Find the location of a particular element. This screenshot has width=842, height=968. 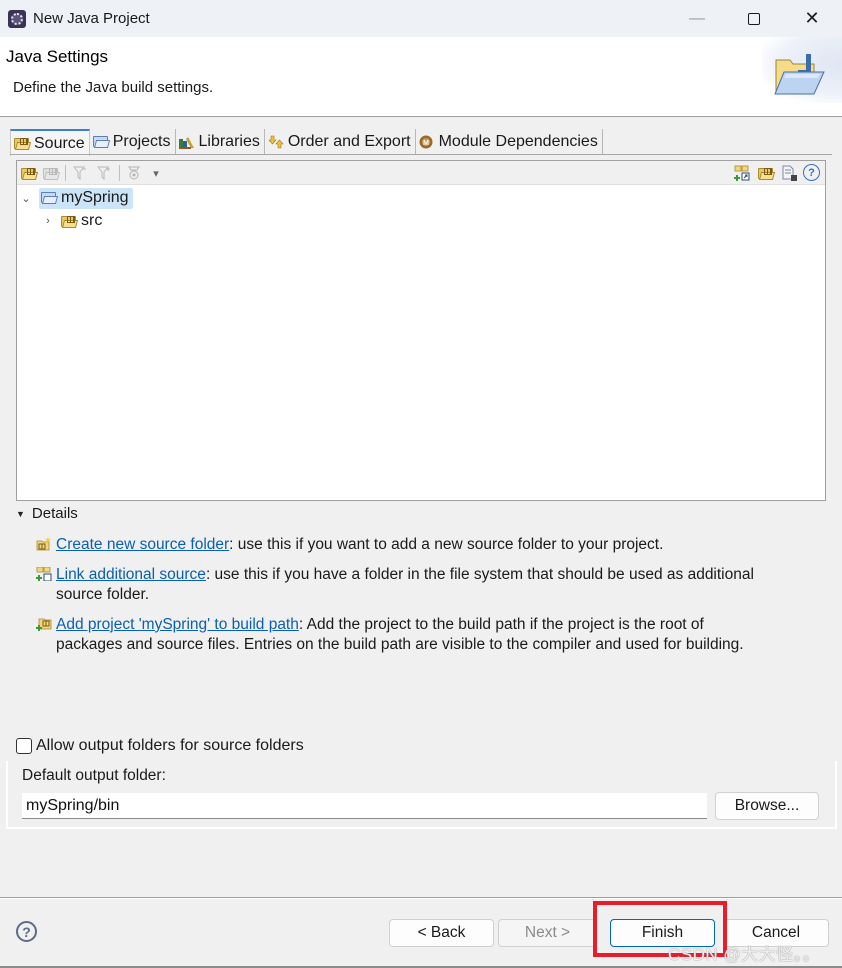

tab-order-and-export: Order and Export is located at coordinates (340, 142).